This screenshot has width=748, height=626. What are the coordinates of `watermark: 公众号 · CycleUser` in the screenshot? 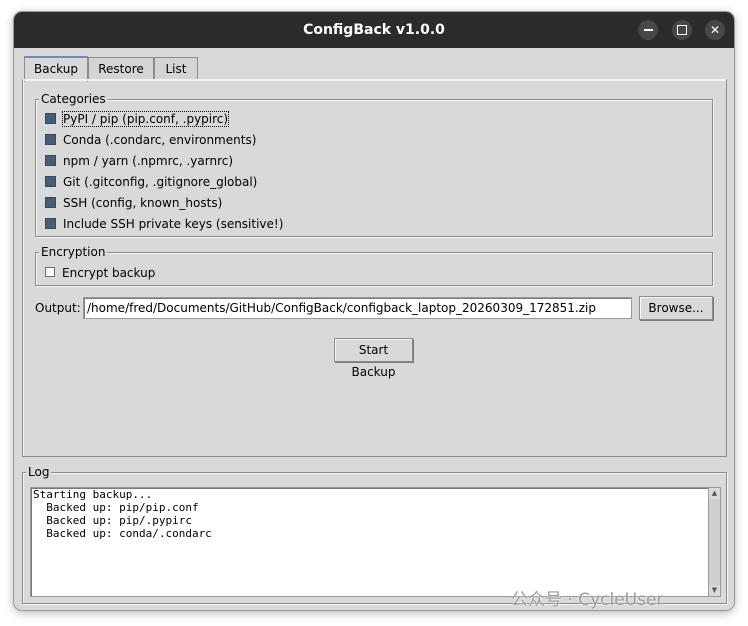 It's located at (587, 600).